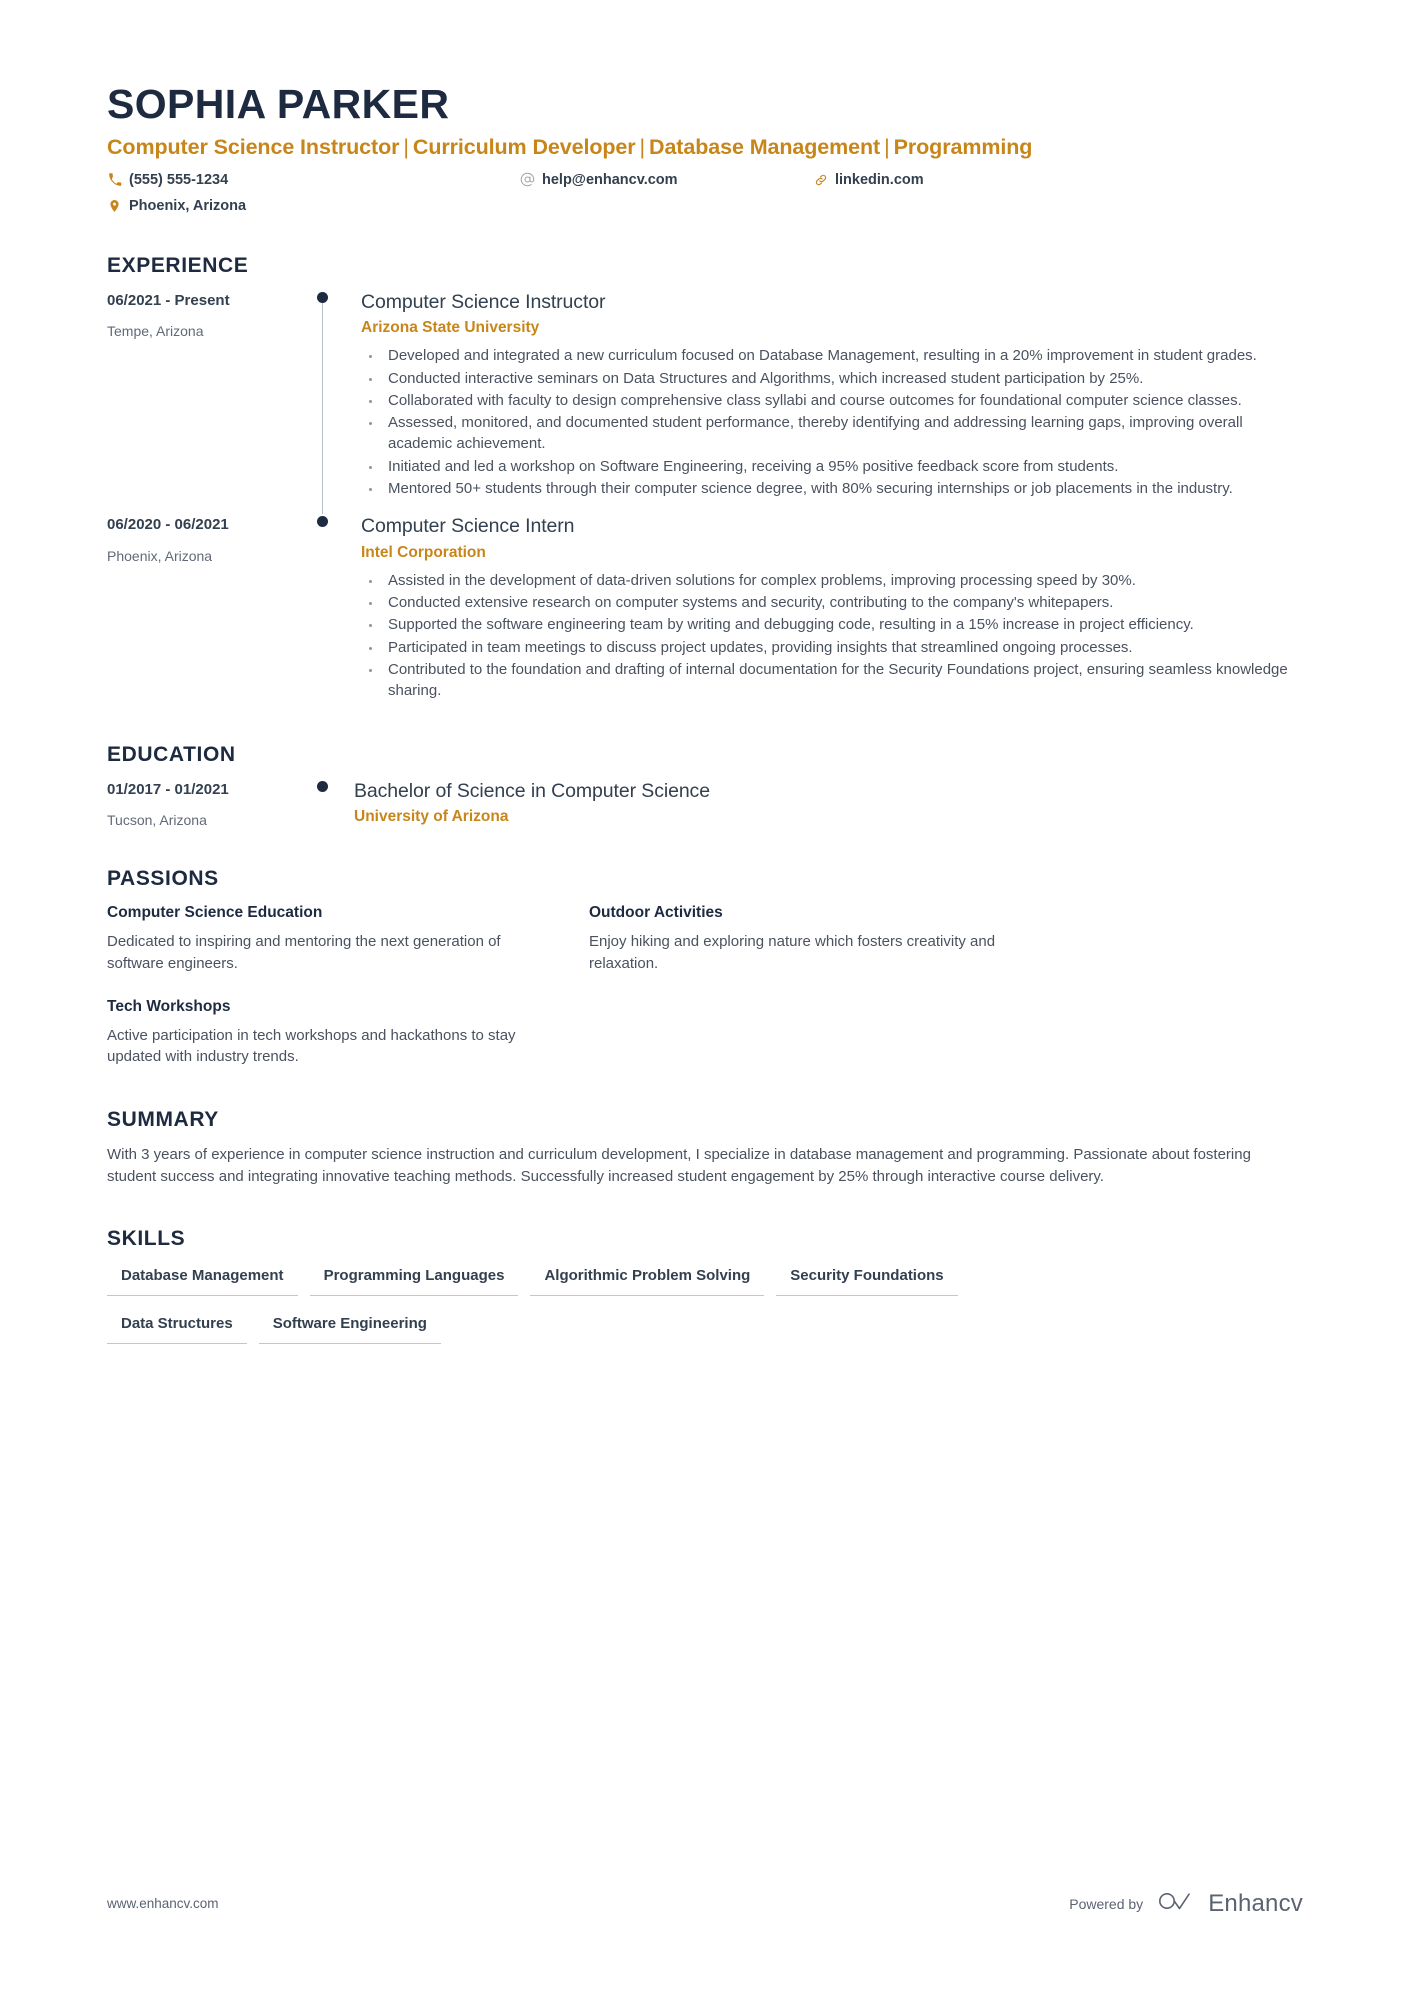 The width and height of the screenshot is (1410, 1995). Describe the element at coordinates (278, 104) in the screenshot. I see `candidate-name: SOPHIA PARKER` at that location.